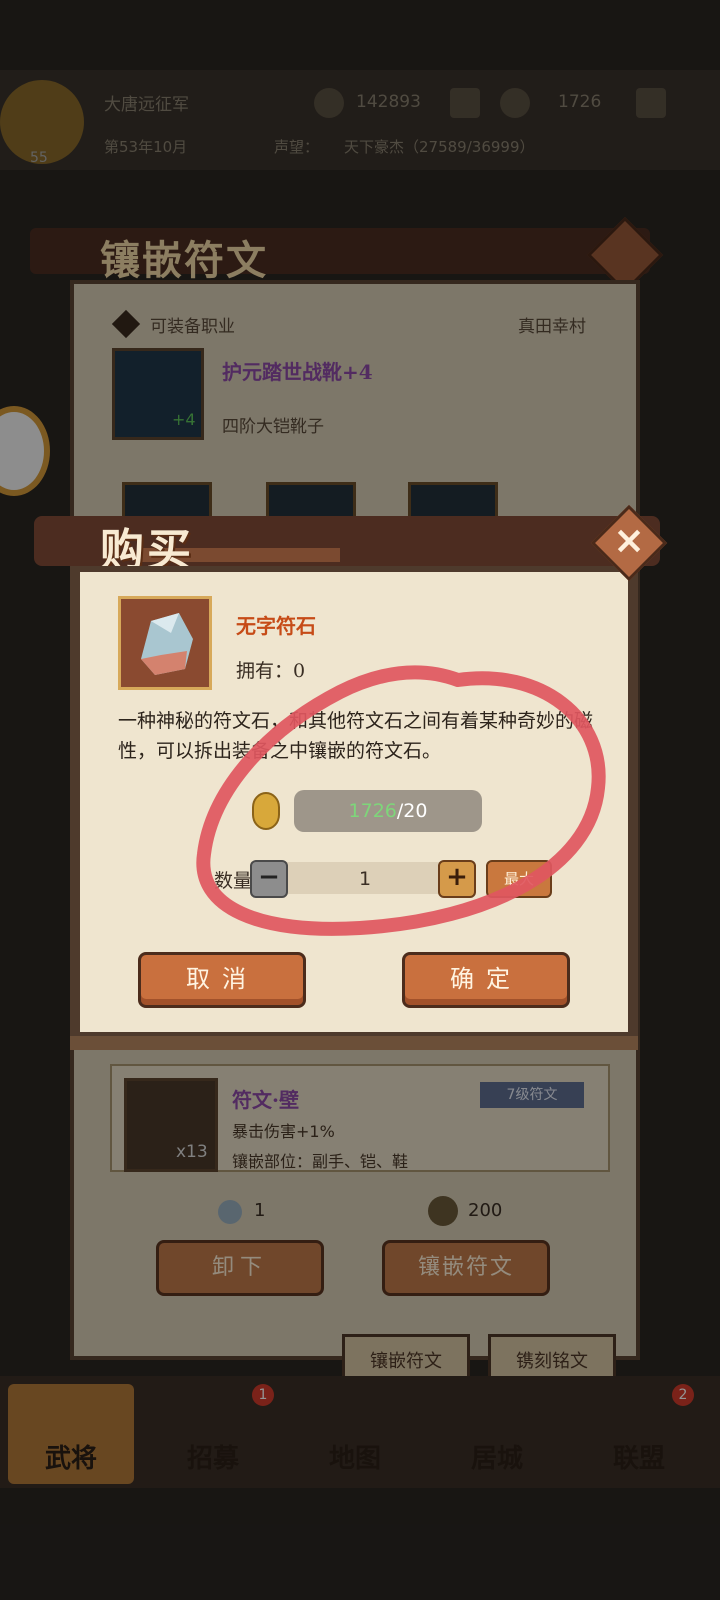 Image resolution: width=720 pixels, height=1600 pixels. Describe the element at coordinates (486, 980) in the screenshot. I see `confirm-button: 确定` at that location.